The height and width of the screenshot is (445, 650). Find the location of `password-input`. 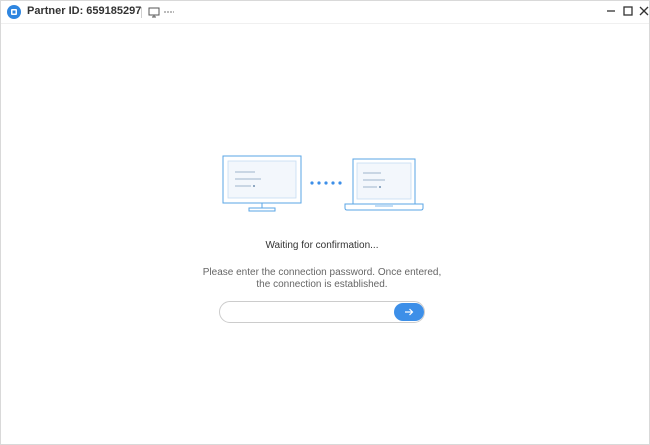

password-input is located at coordinates (310, 312).